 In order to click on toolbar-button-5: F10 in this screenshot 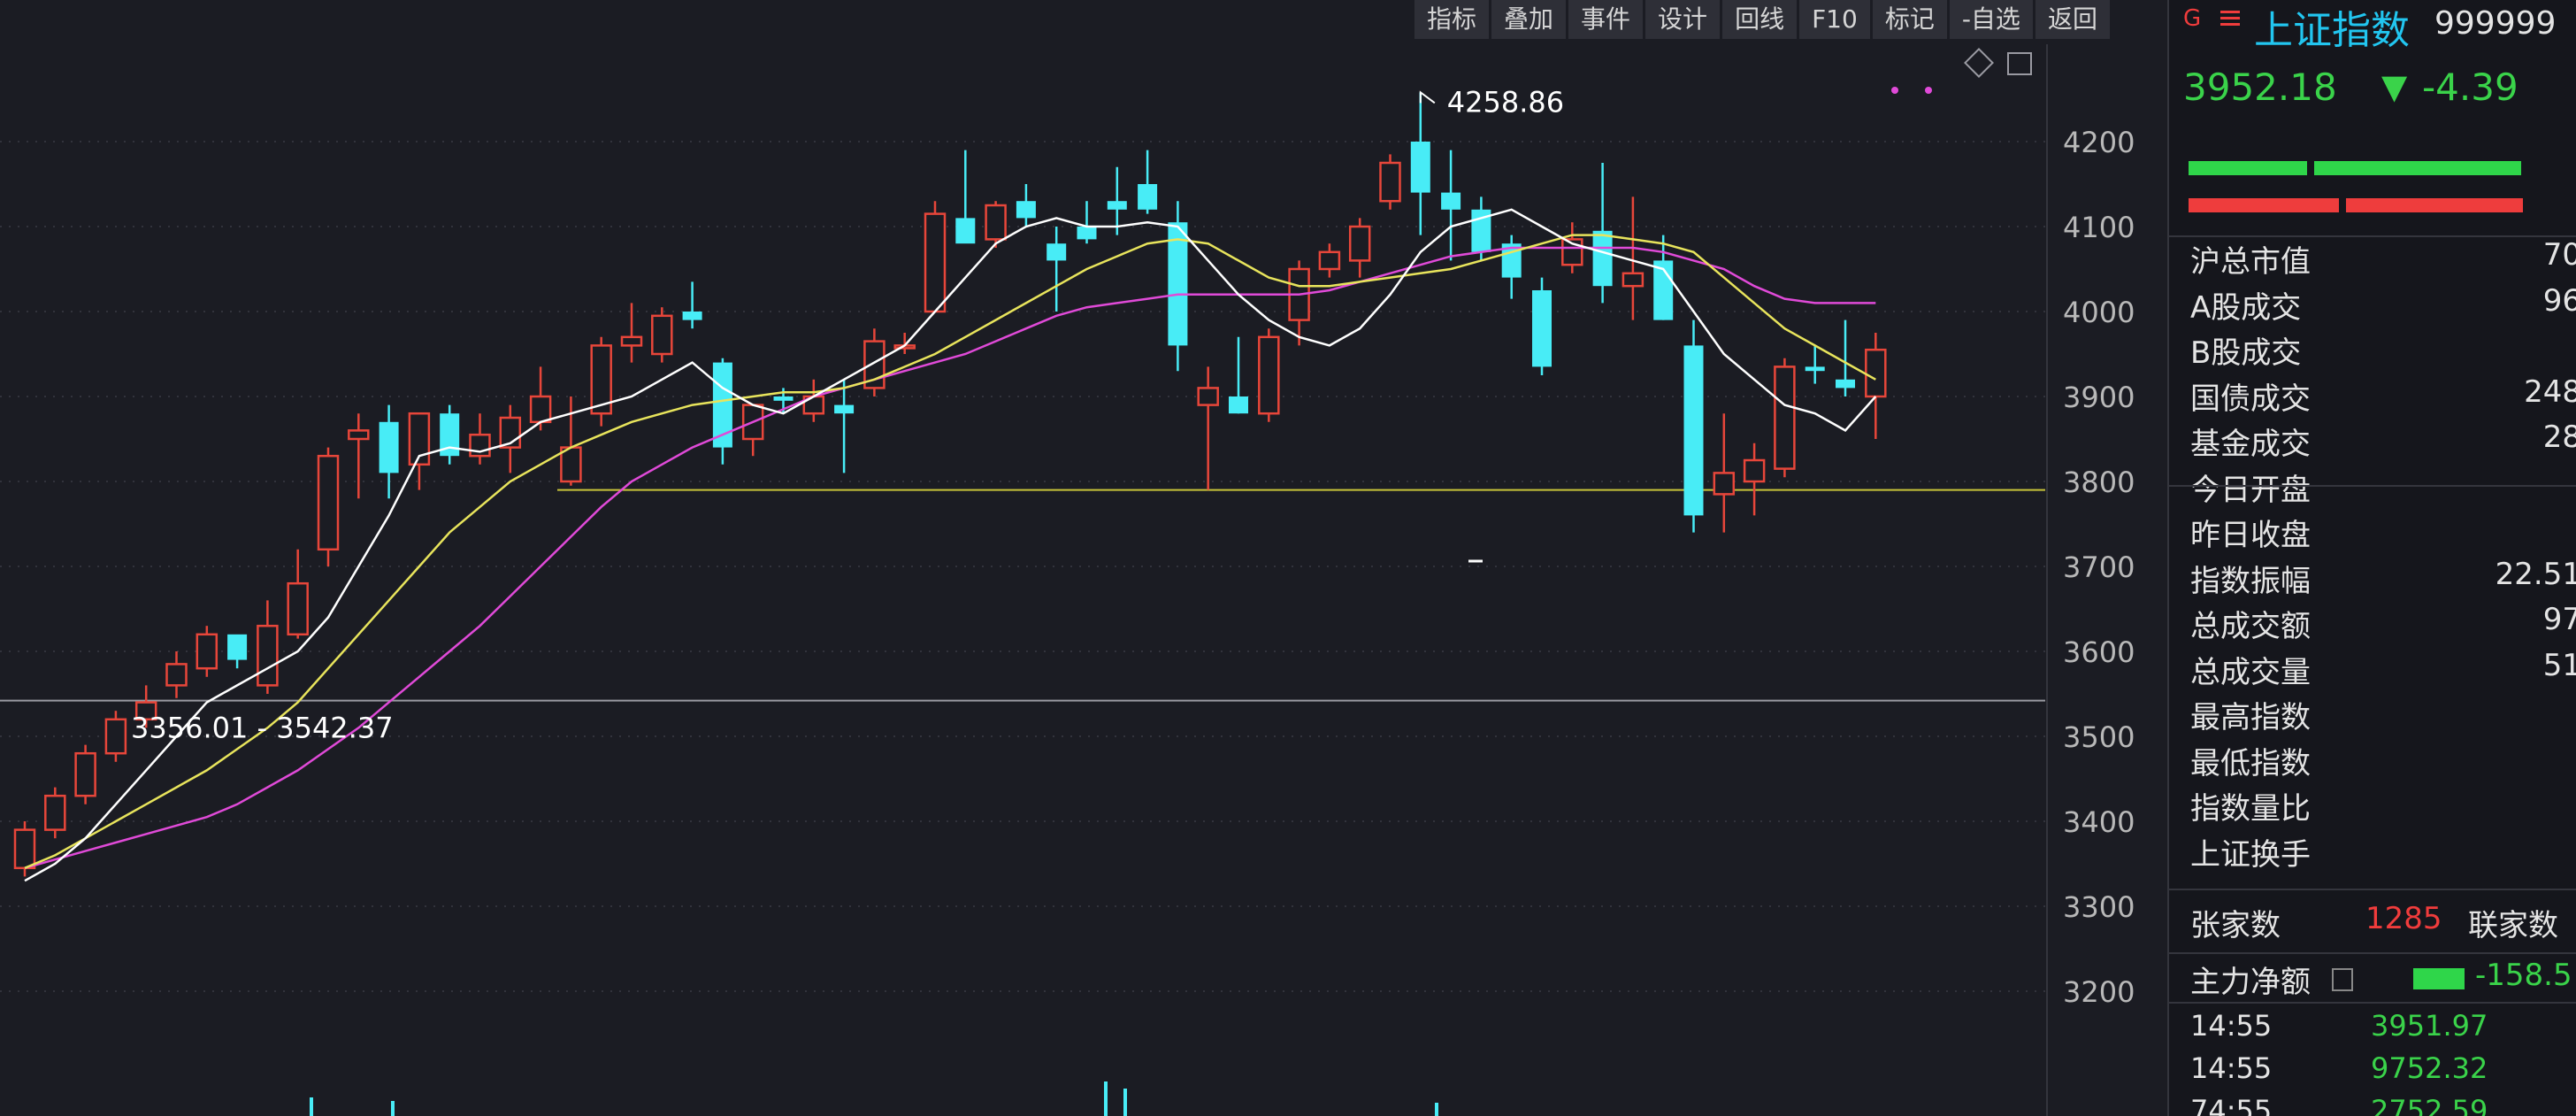, I will do `click(1834, 19)`.